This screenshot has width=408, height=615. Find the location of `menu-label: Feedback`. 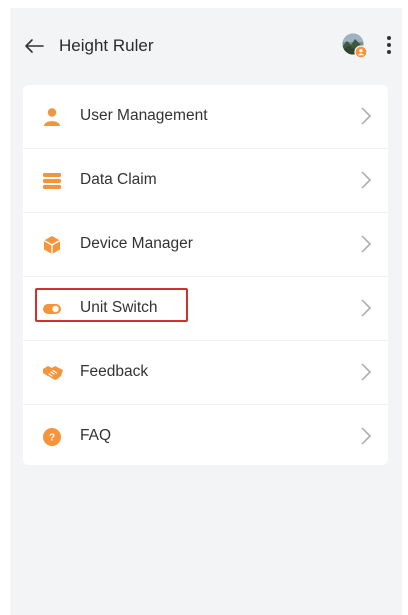

menu-label: Feedback is located at coordinates (114, 371).